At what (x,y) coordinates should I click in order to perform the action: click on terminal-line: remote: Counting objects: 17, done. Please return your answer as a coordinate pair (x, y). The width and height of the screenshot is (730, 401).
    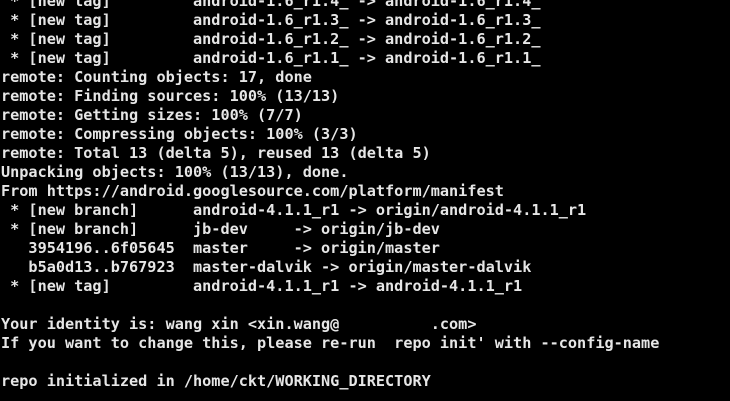
    Looking at the image, I should click on (156, 77).